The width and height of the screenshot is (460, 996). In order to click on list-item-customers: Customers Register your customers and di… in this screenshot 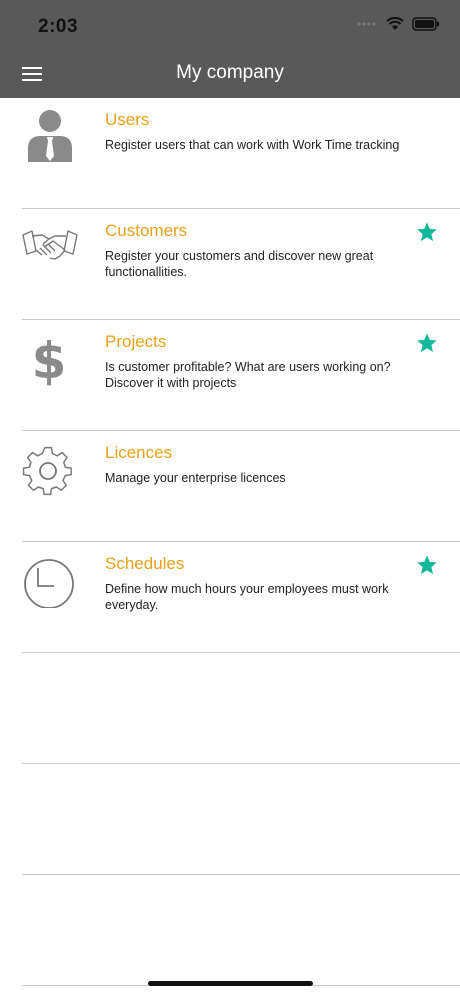, I will do `click(241, 264)`.